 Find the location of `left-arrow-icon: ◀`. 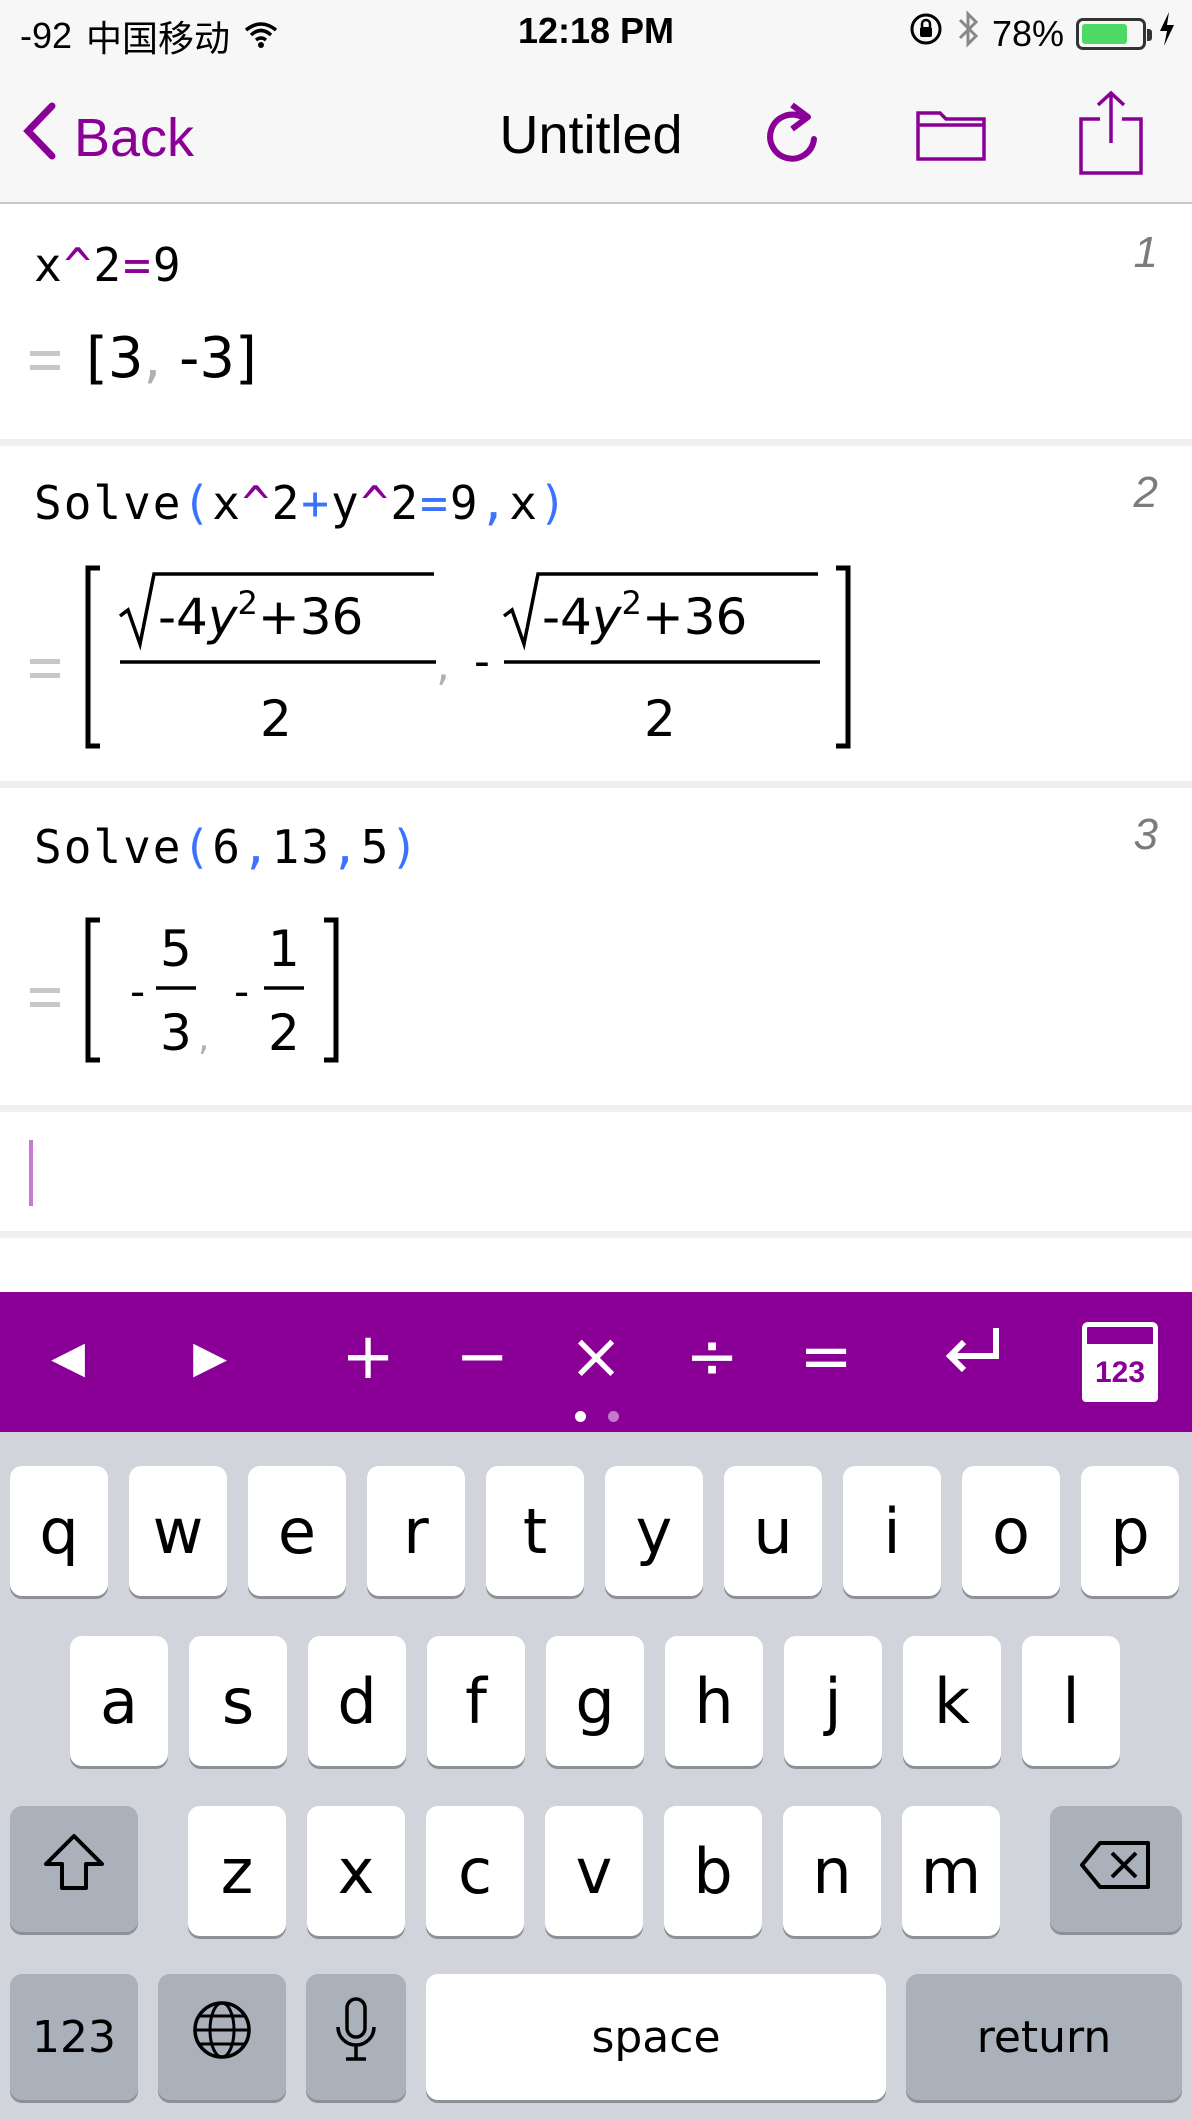

left-arrow-icon: ◀ is located at coordinates (68, 1357).